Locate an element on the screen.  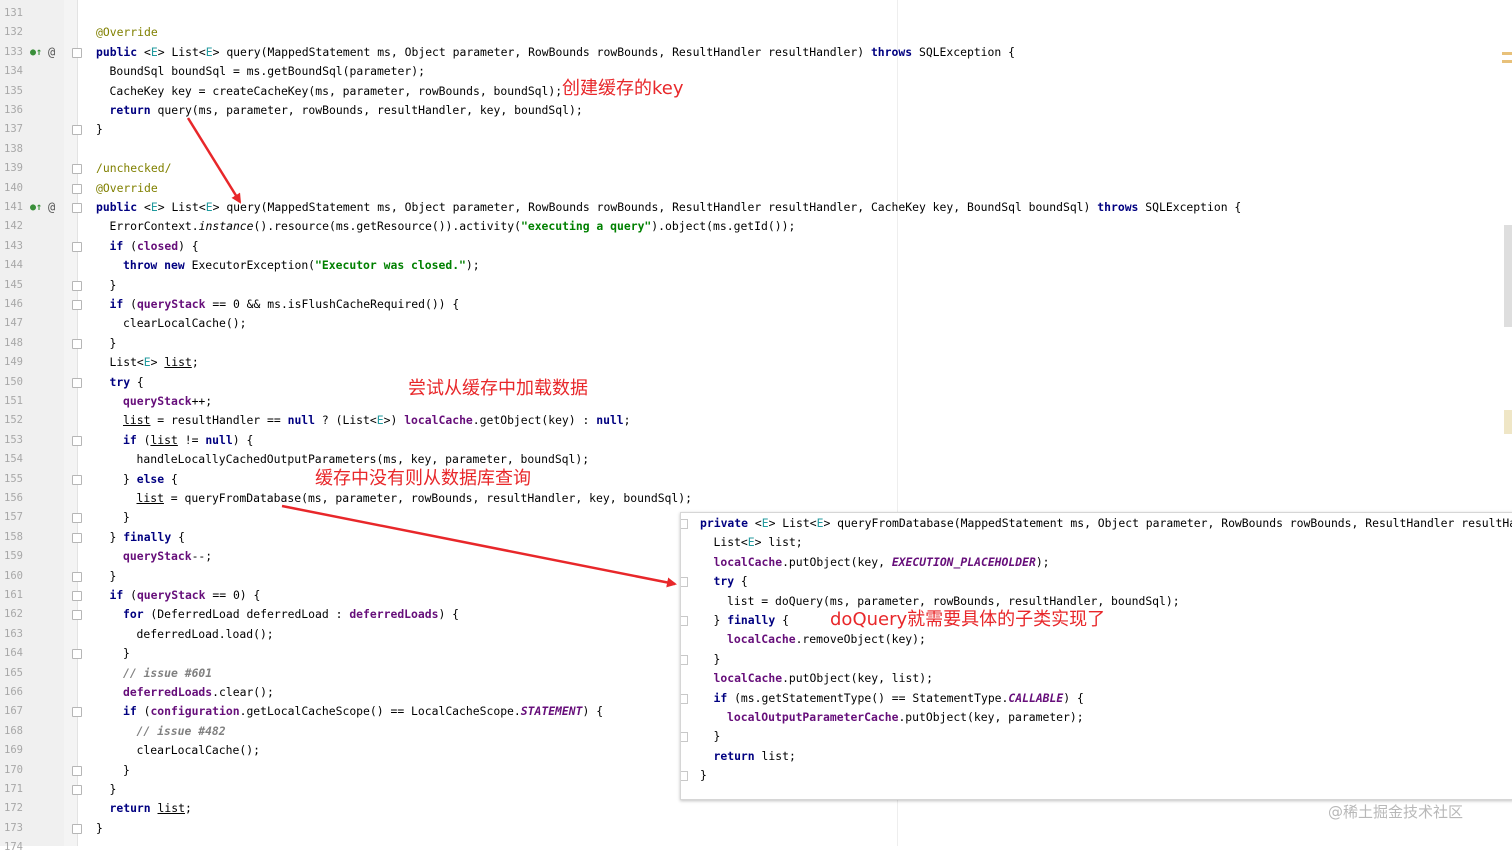
vertical-scrollbar is located at coordinates (1508, 276).